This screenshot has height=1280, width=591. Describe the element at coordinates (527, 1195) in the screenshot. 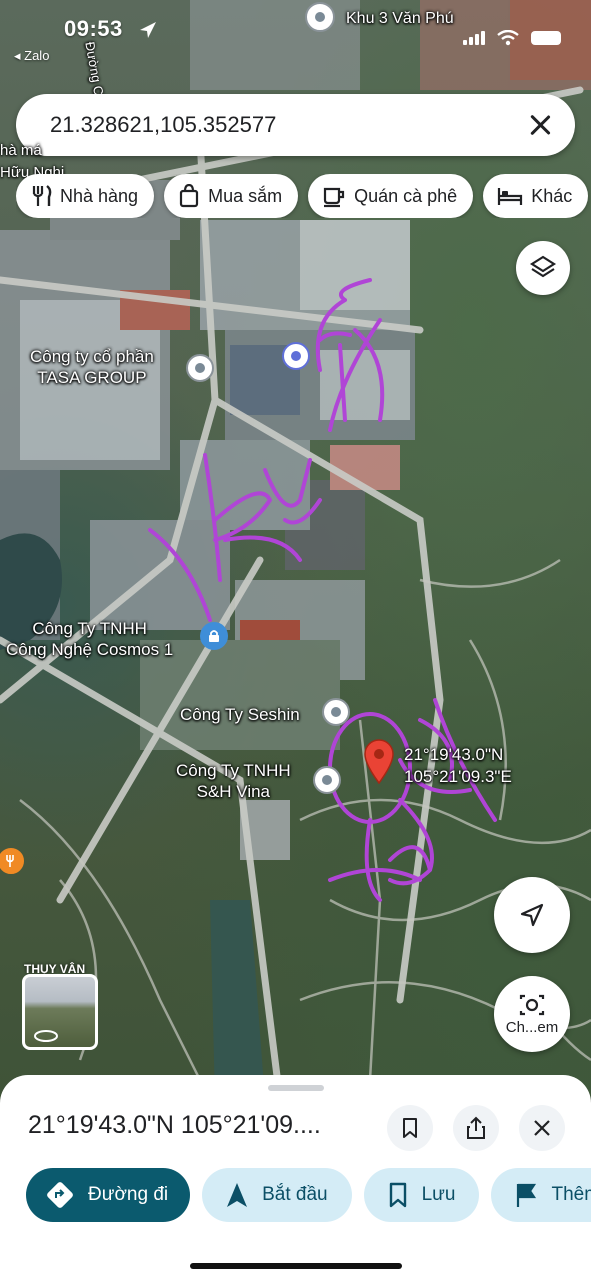

I see `flag-icon` at that location.